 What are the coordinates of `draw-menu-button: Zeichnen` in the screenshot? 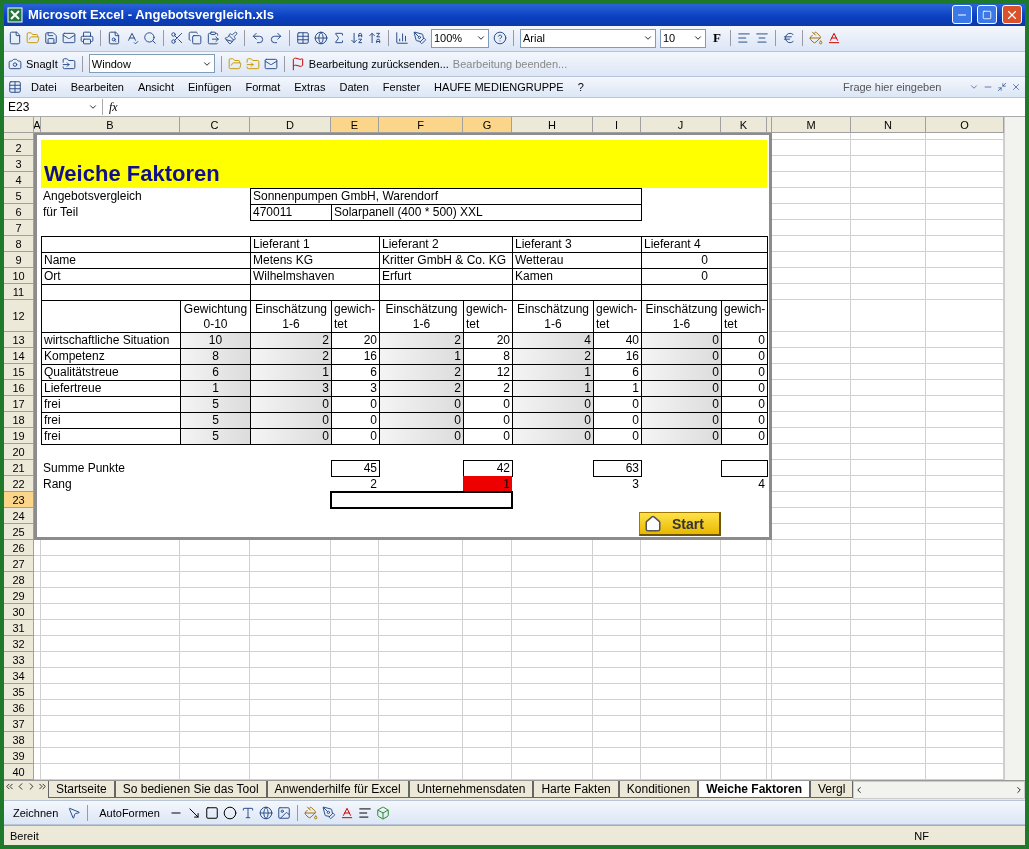 It's located at (36, 812).